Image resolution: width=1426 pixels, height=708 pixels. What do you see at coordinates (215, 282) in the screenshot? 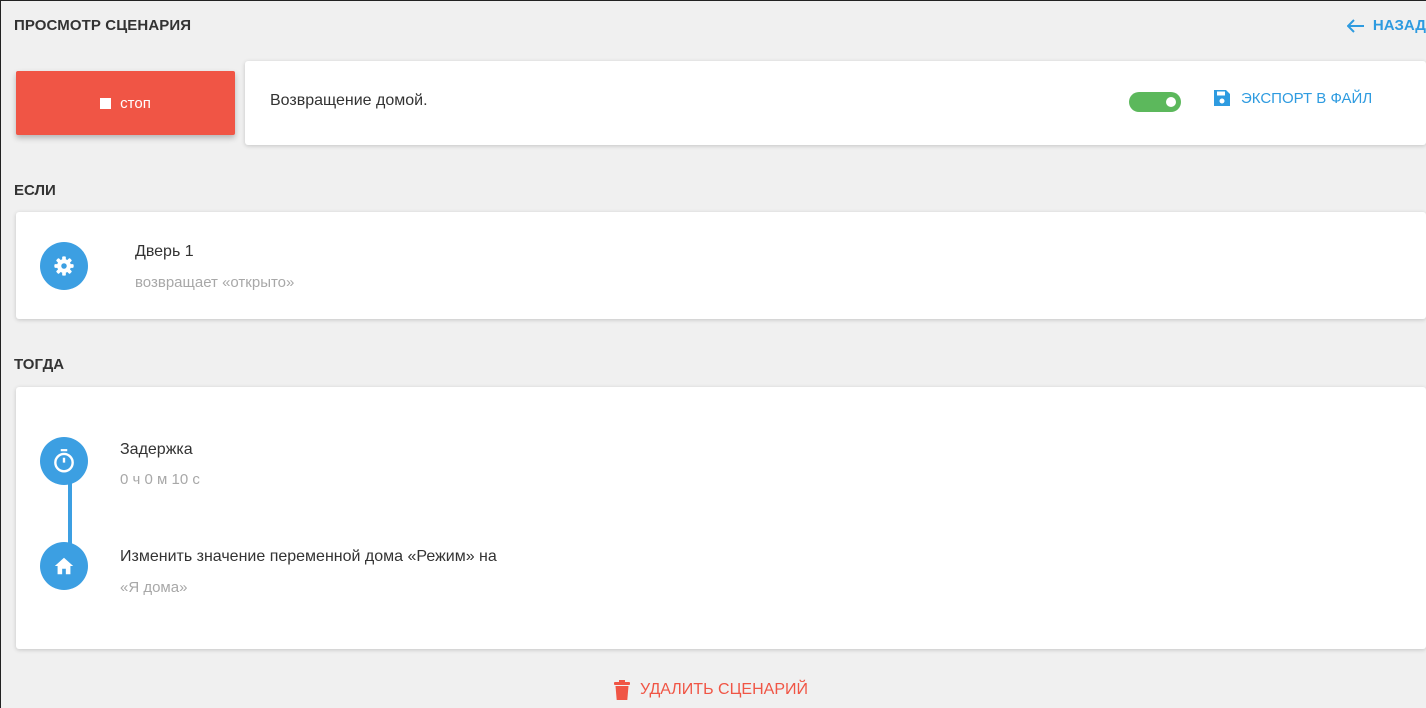
I see `condition-subtitle: возвращает «открыто»` at bounding box center [215, 282].